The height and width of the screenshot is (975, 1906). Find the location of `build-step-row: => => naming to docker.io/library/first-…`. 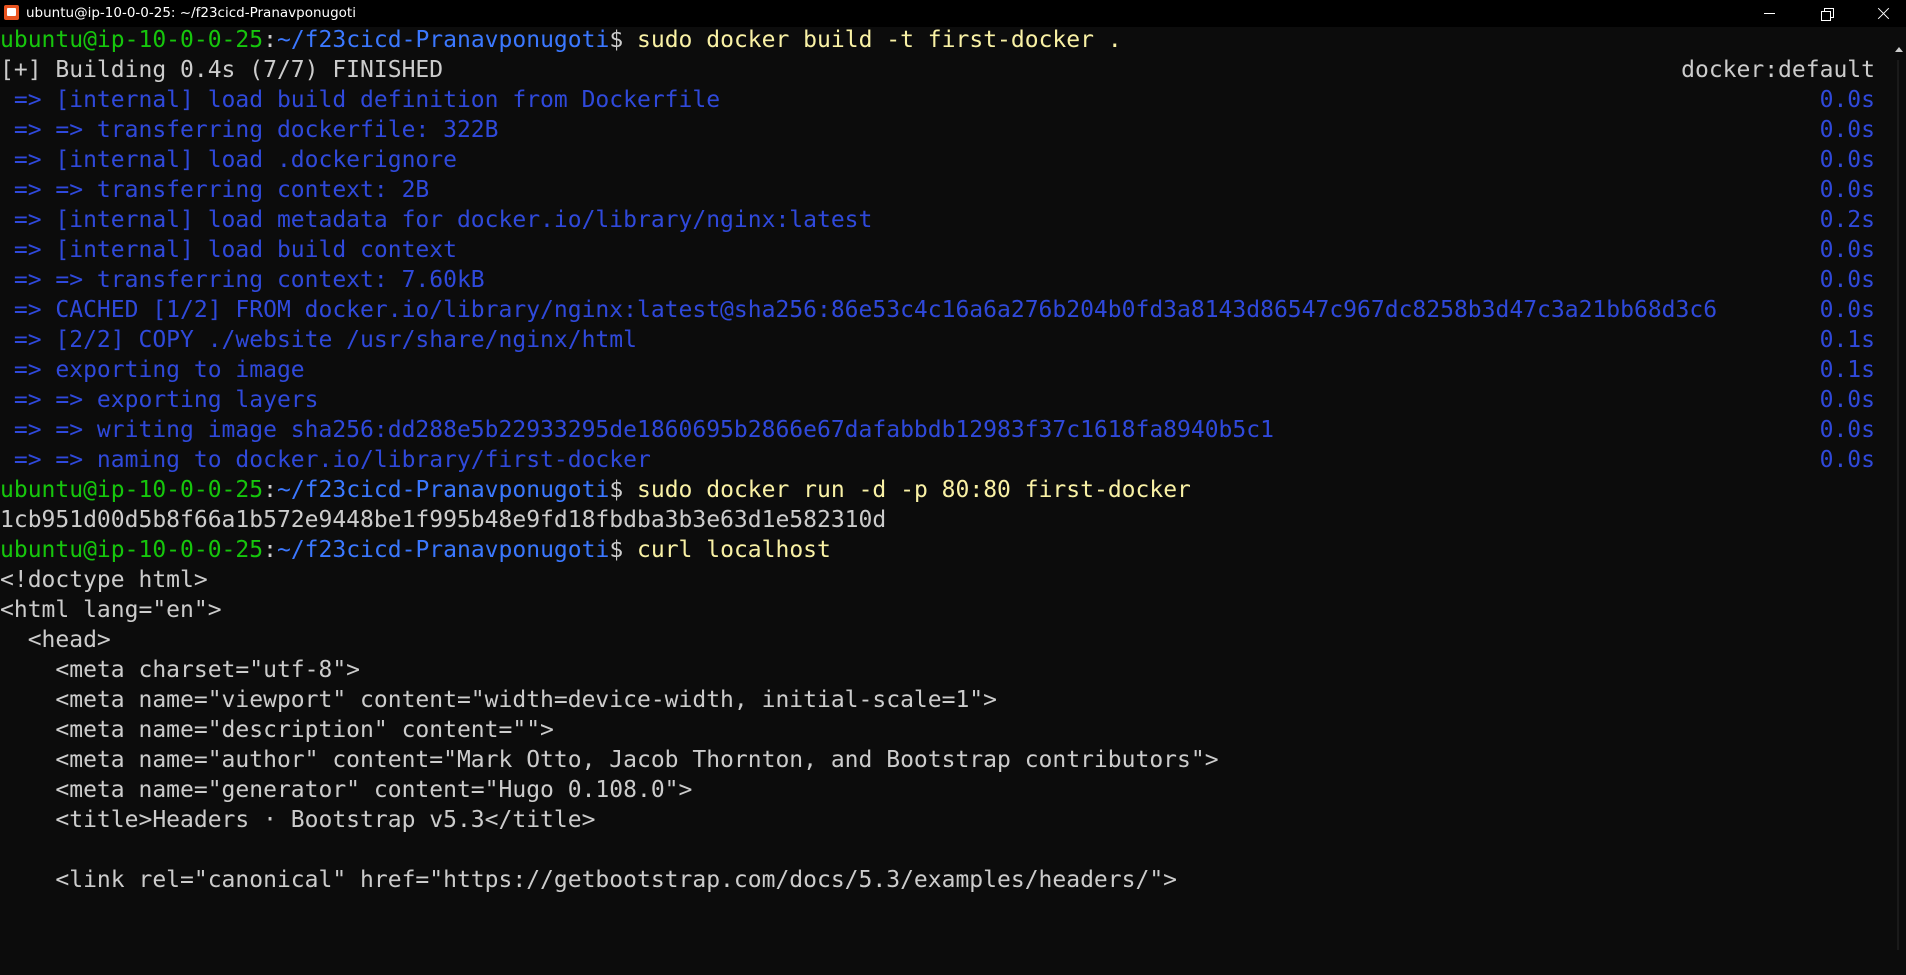

build-step-row: => => naming to docker.io/library/first-… is located at coordinates (945, 460).